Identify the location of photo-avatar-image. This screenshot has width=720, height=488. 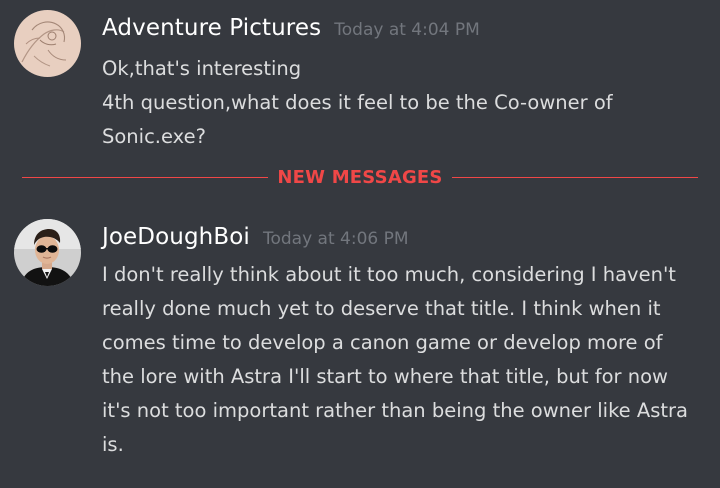
(47, 252).